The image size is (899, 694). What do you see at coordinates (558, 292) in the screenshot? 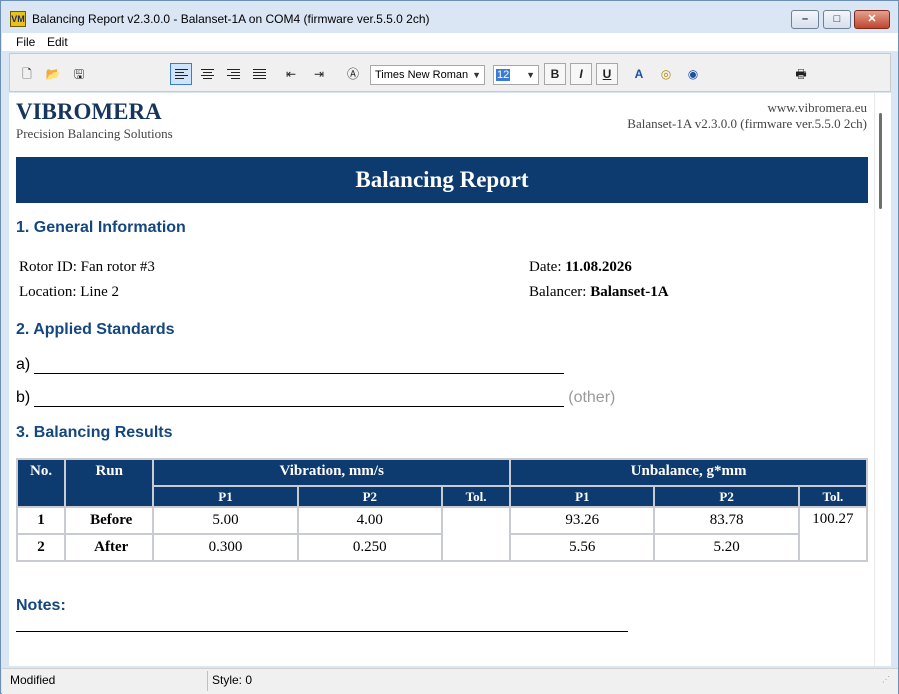
I see `balancer-label: Balancer:` at bounding box center [558, 292].